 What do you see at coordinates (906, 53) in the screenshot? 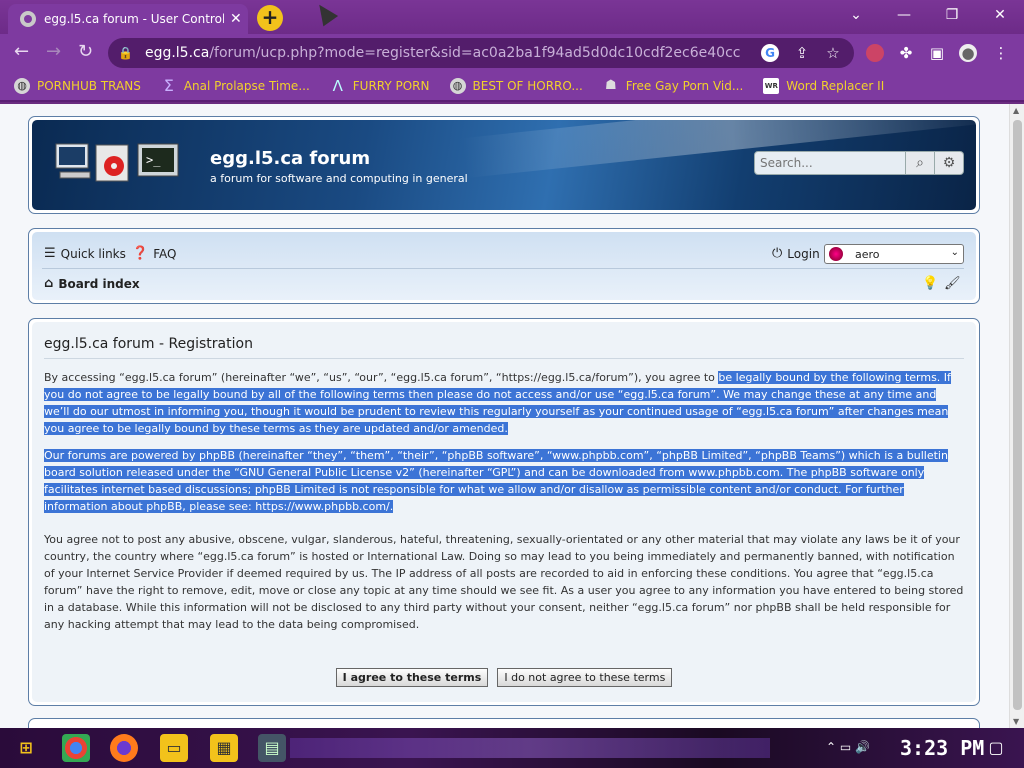
I see `extensions-puzzle-icon: ✤` at bounding box center [906, 53].